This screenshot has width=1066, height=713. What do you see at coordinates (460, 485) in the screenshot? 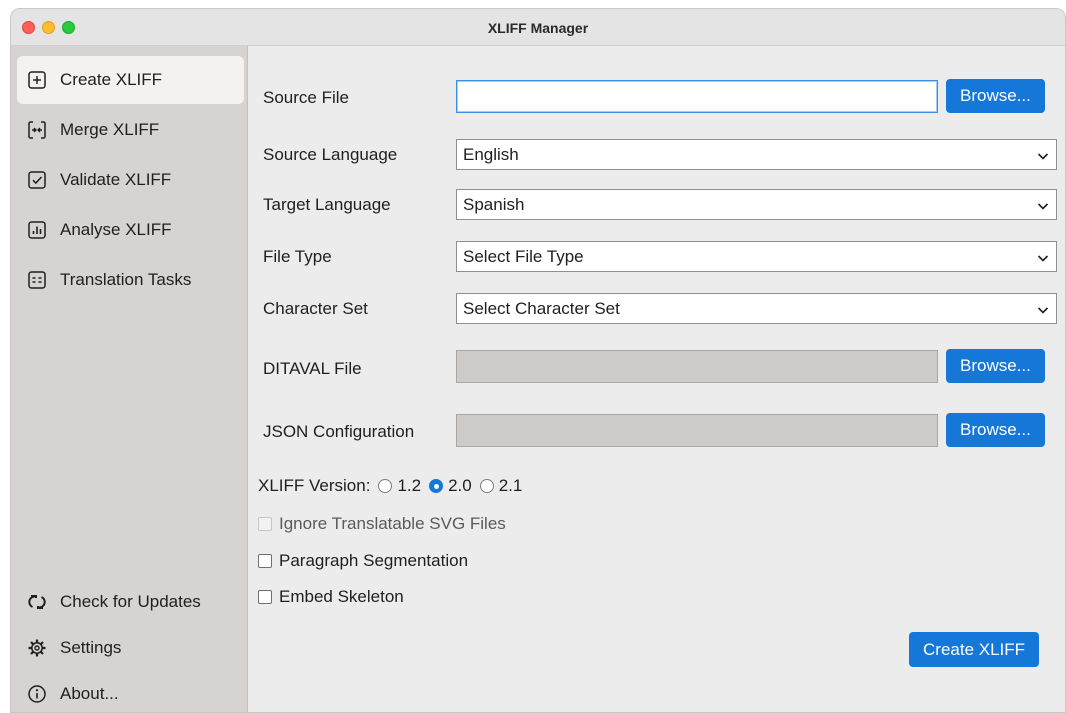
I see `xliff-version-option-label: 2.0` at bounding box center [460, 485].